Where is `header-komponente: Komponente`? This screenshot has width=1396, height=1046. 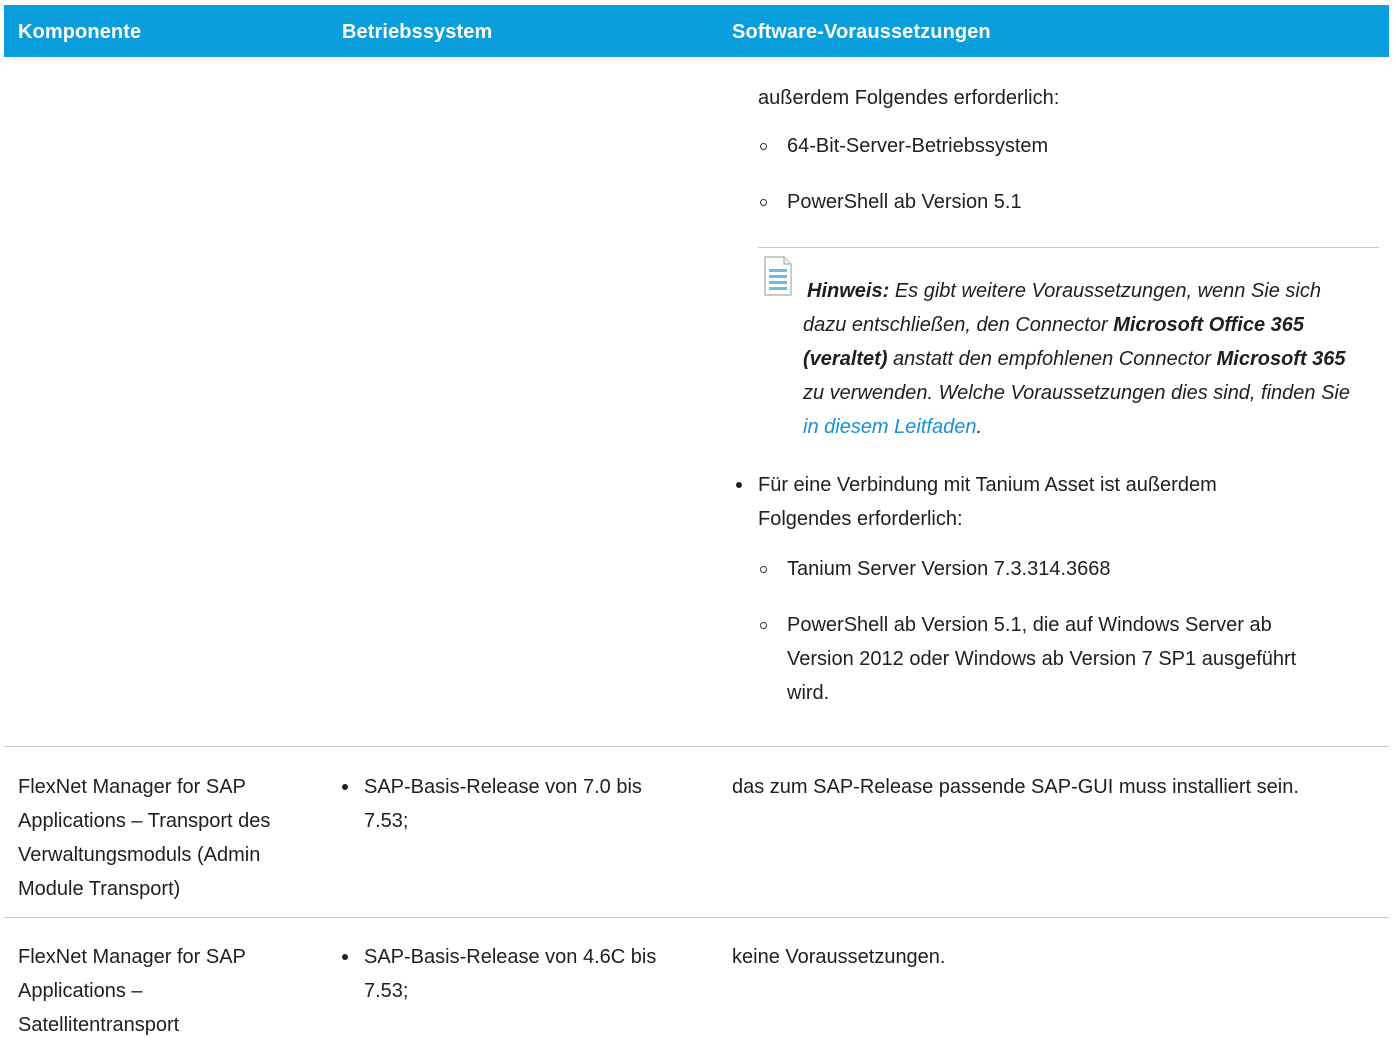
header-komponente: Komponente is located at coordinates (80, 32).